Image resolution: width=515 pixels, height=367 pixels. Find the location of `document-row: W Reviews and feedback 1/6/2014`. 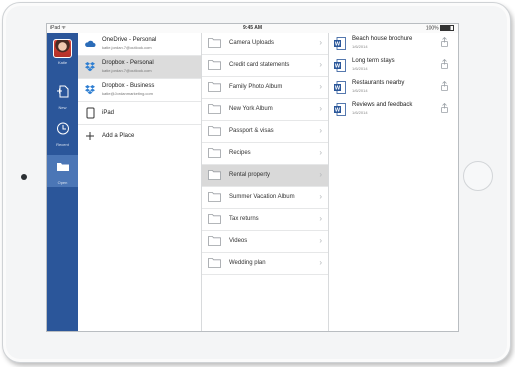

document-row: W Reviews and feedback 1/6/2014 is located at coordinates (393, 110).